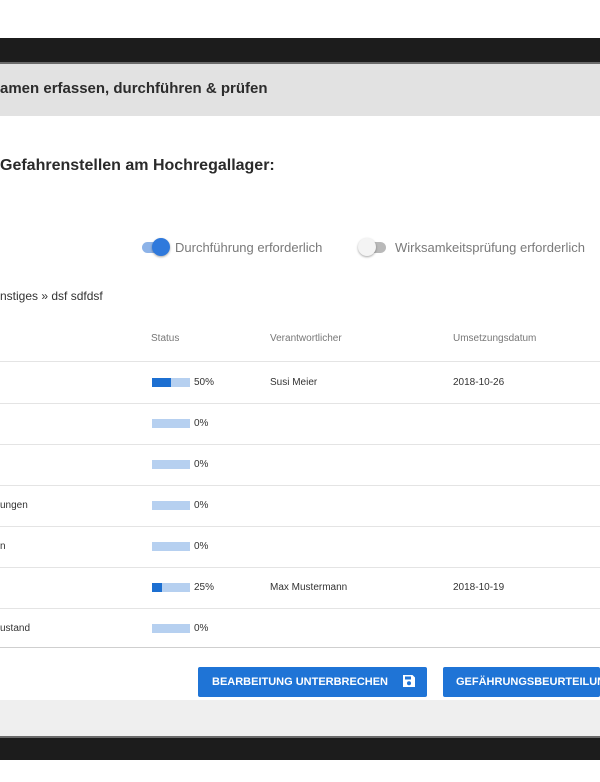 Image resolution: width=600 pixels, height=782 pixels. What do you see at coordinates (14, 505) in the screenshot?
I see `row-name: ungen` at bounding box center [14, 505].